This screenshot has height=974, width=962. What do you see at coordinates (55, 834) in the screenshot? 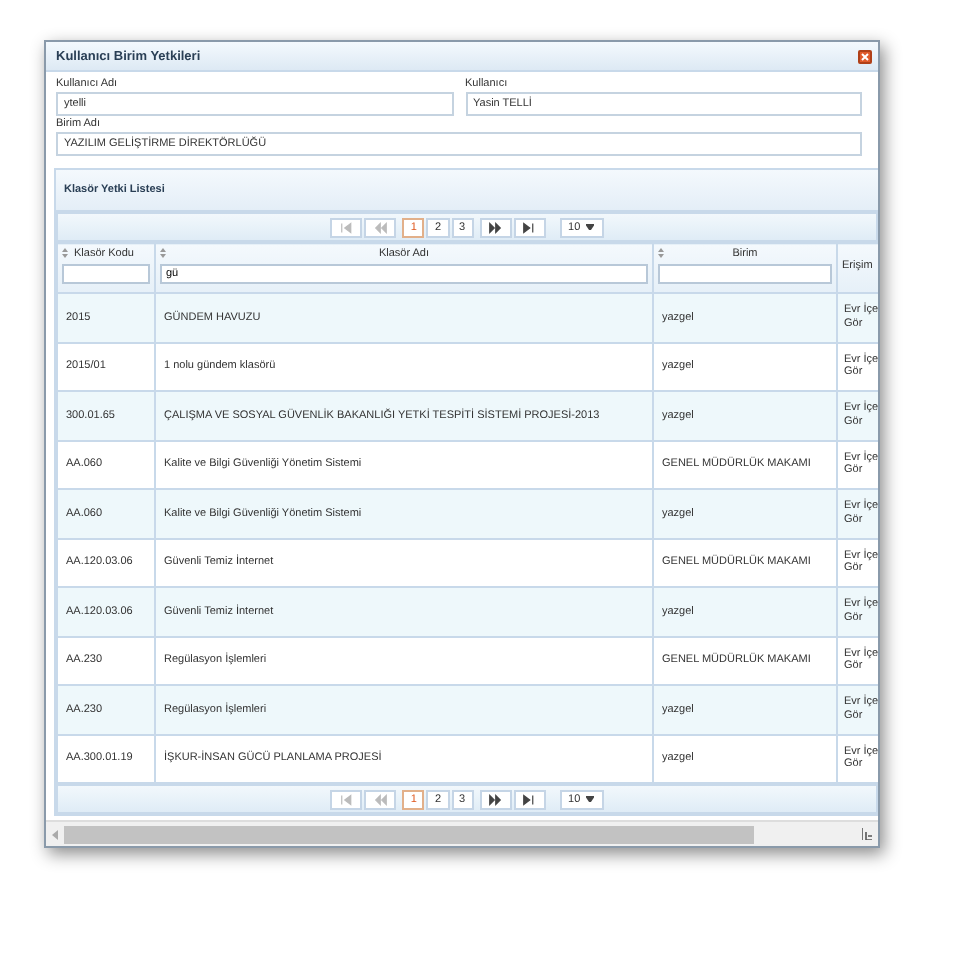
I see `scroll-left-arrow-icon` at bounding box center [55, 834].